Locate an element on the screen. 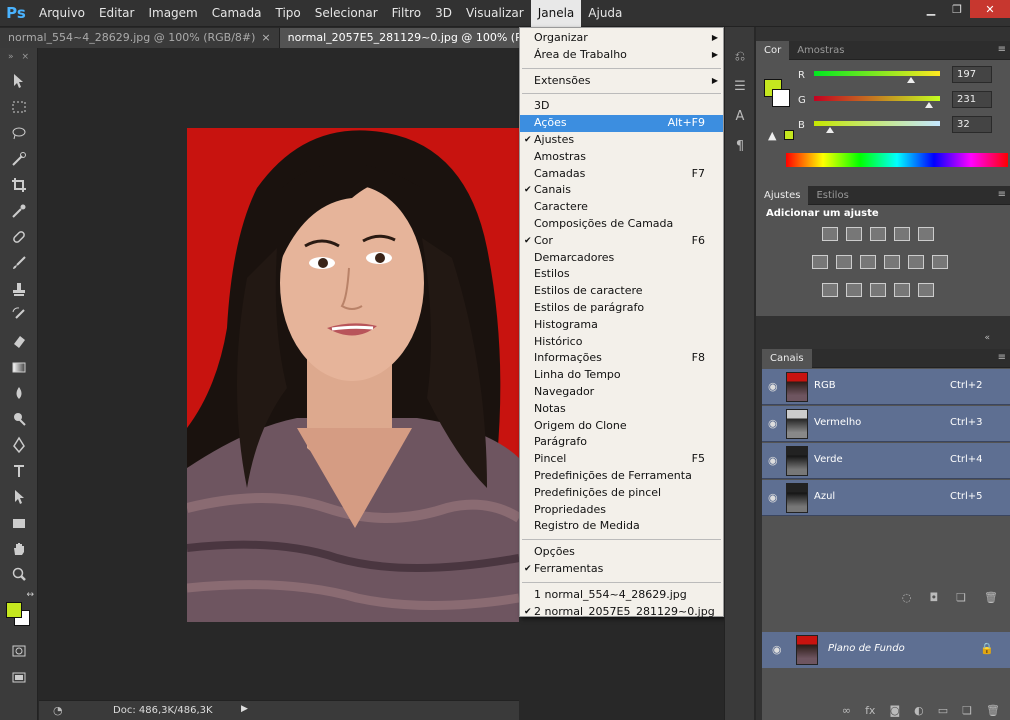 The image size is (1010, 720). collapse-icon: » is located at coordinates (11, 58).